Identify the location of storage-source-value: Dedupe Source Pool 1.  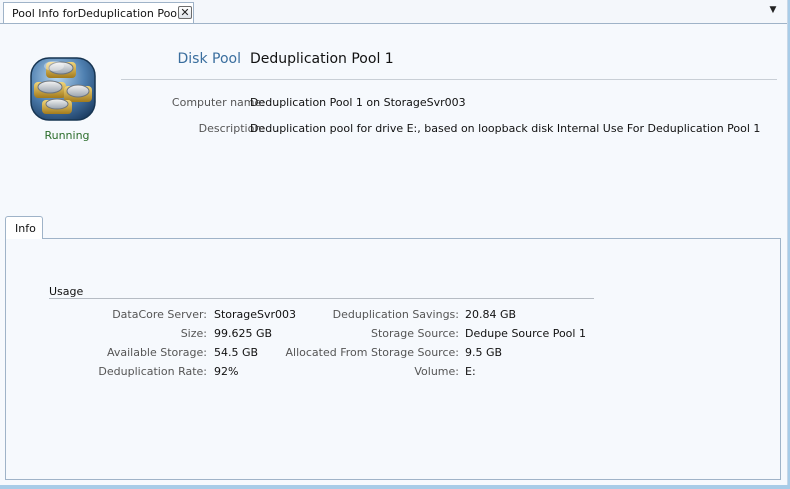
(525, 333).